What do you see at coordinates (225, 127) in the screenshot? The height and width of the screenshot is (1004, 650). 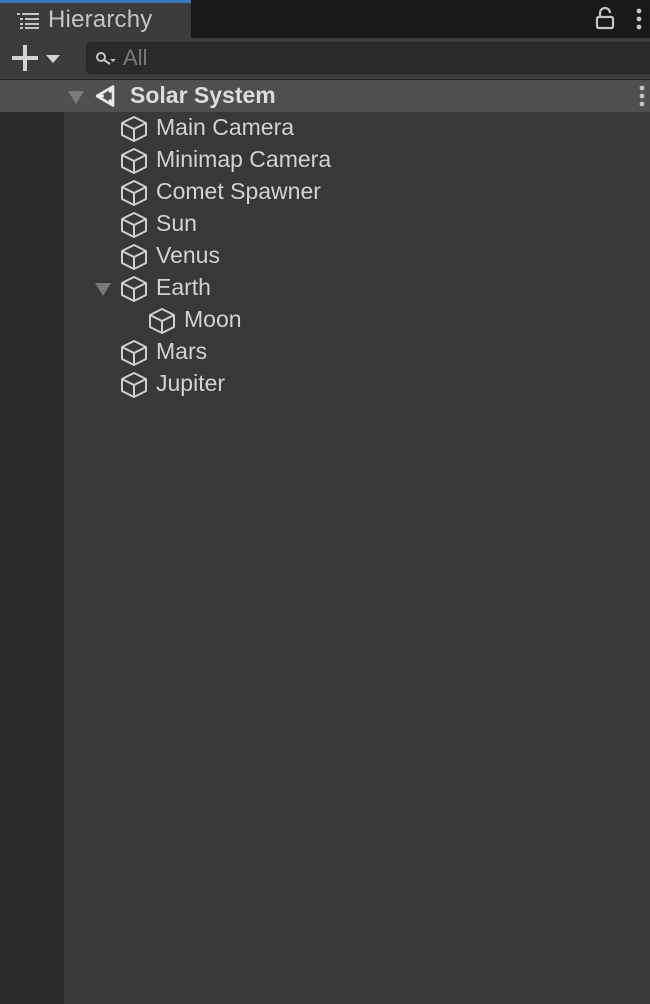 I see `gameobject-label: Main Camera` at bounding box center [225, 127].